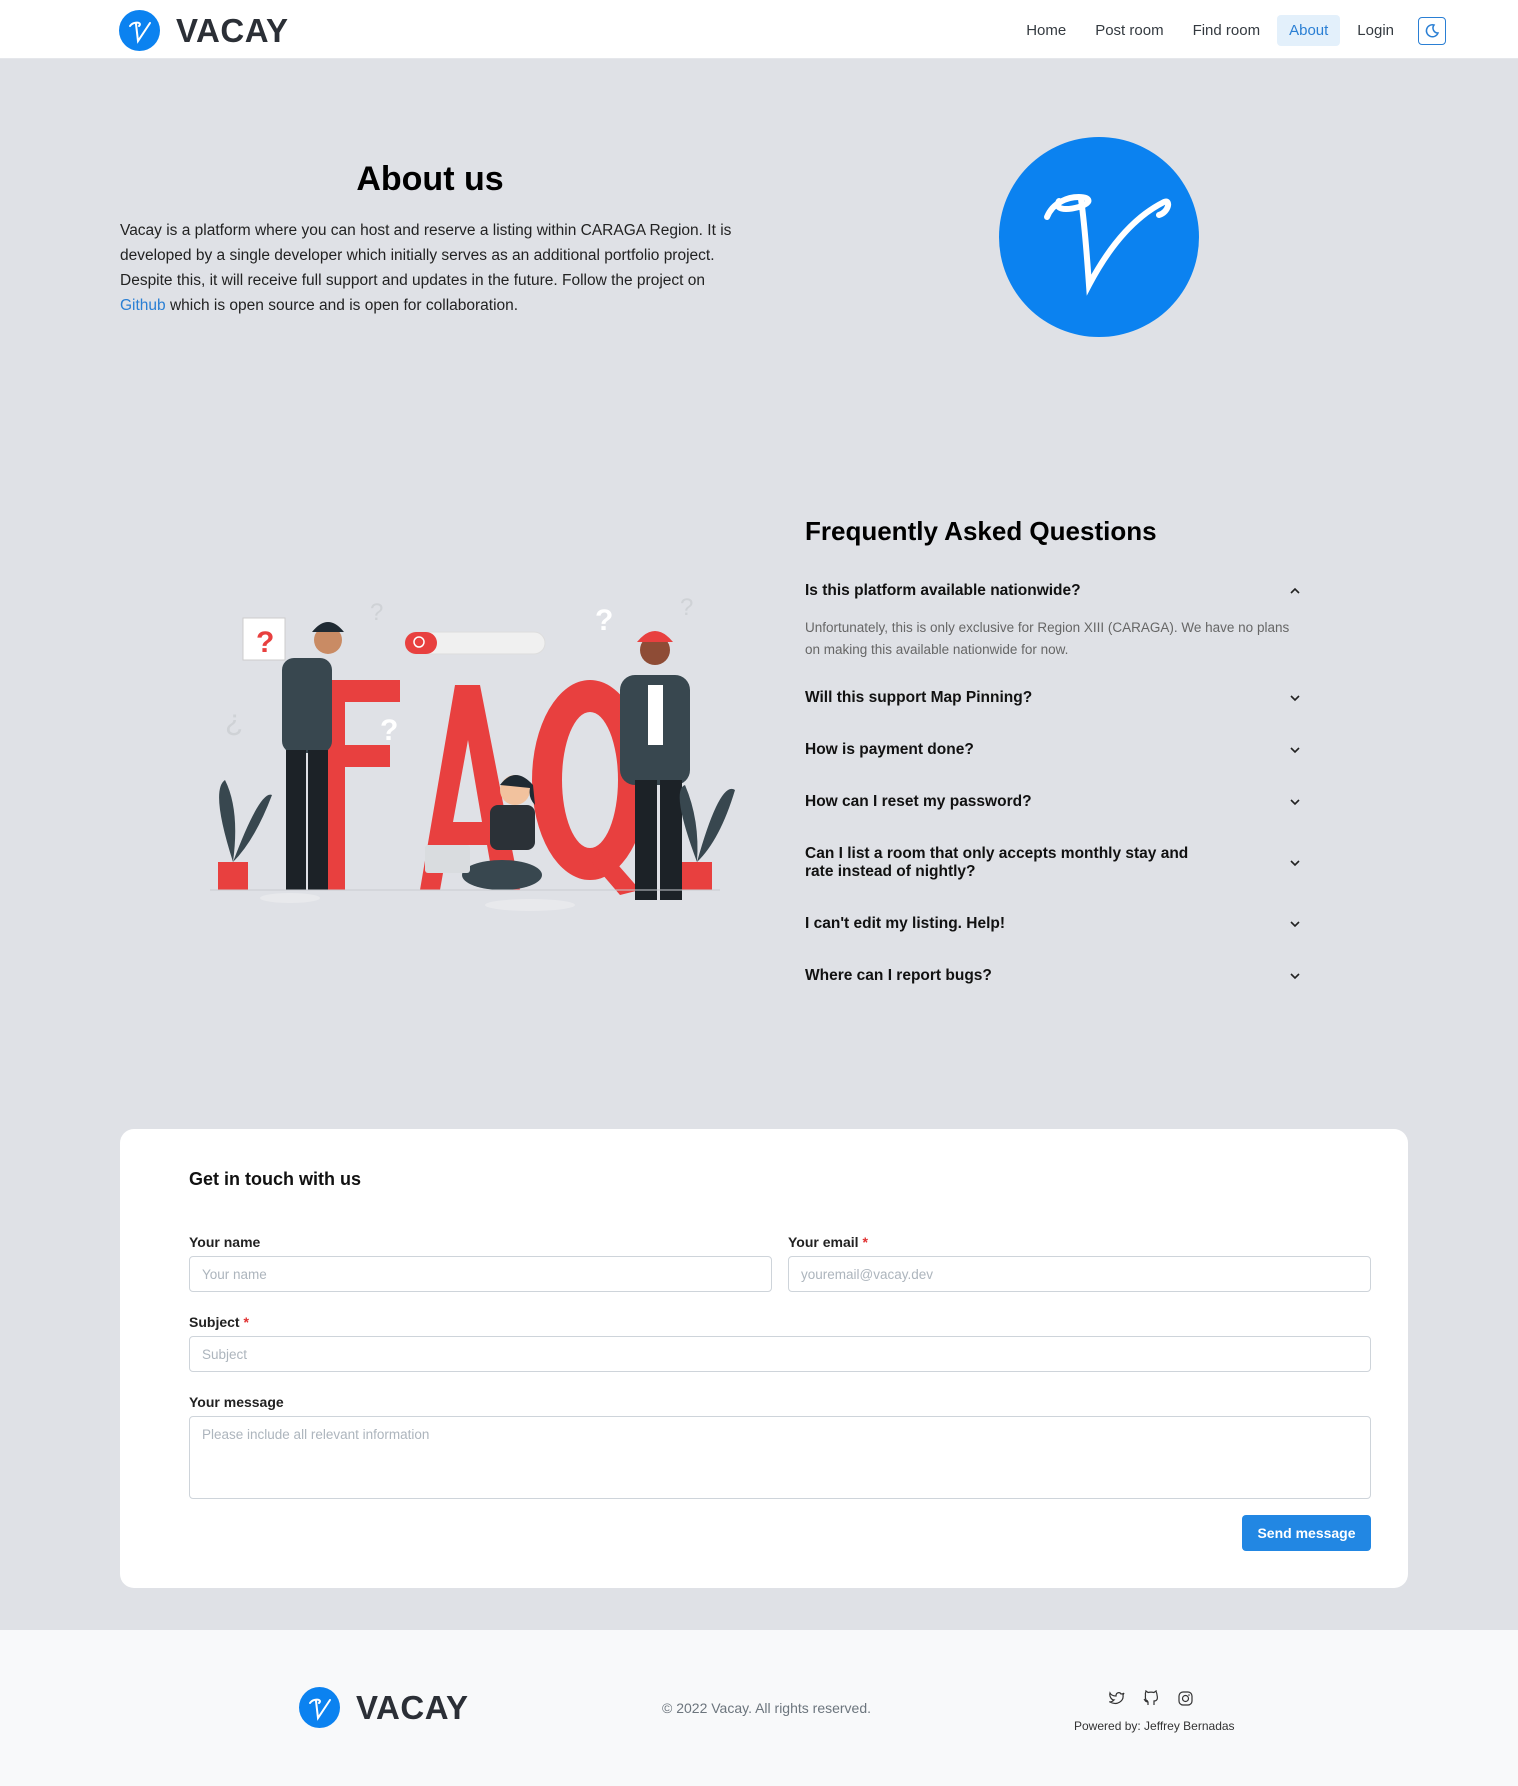 This screenshot has width=1518, height=1786. I want to click on faq-question-text: How is payment done?, so click(889, 749).